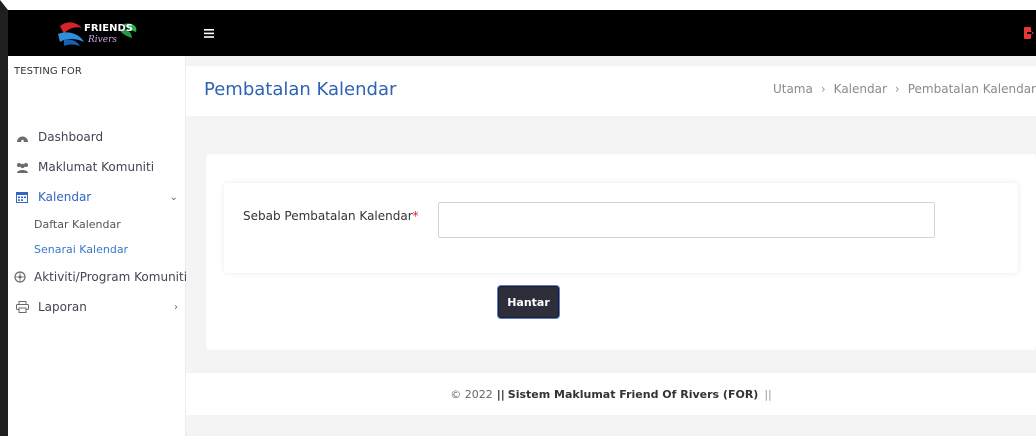  I want to click on sidebar-item-laporan: Laporan ›, so click(97, 307).